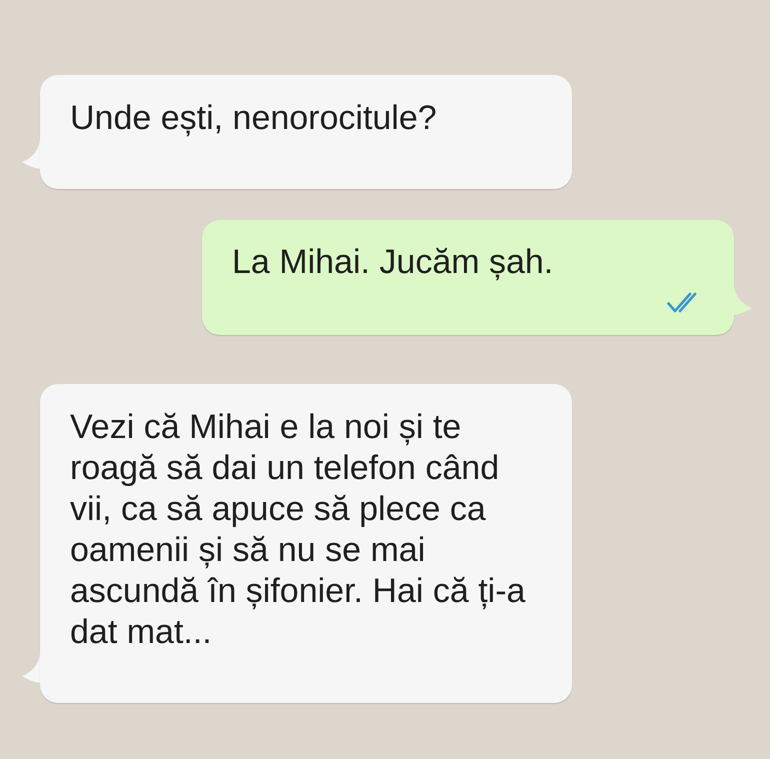 The image size is (770, 759). Describe the element at coordinates (254, 118) in the screenshot. I see `message-text: Unde ești, nenorocitule?` at that location.